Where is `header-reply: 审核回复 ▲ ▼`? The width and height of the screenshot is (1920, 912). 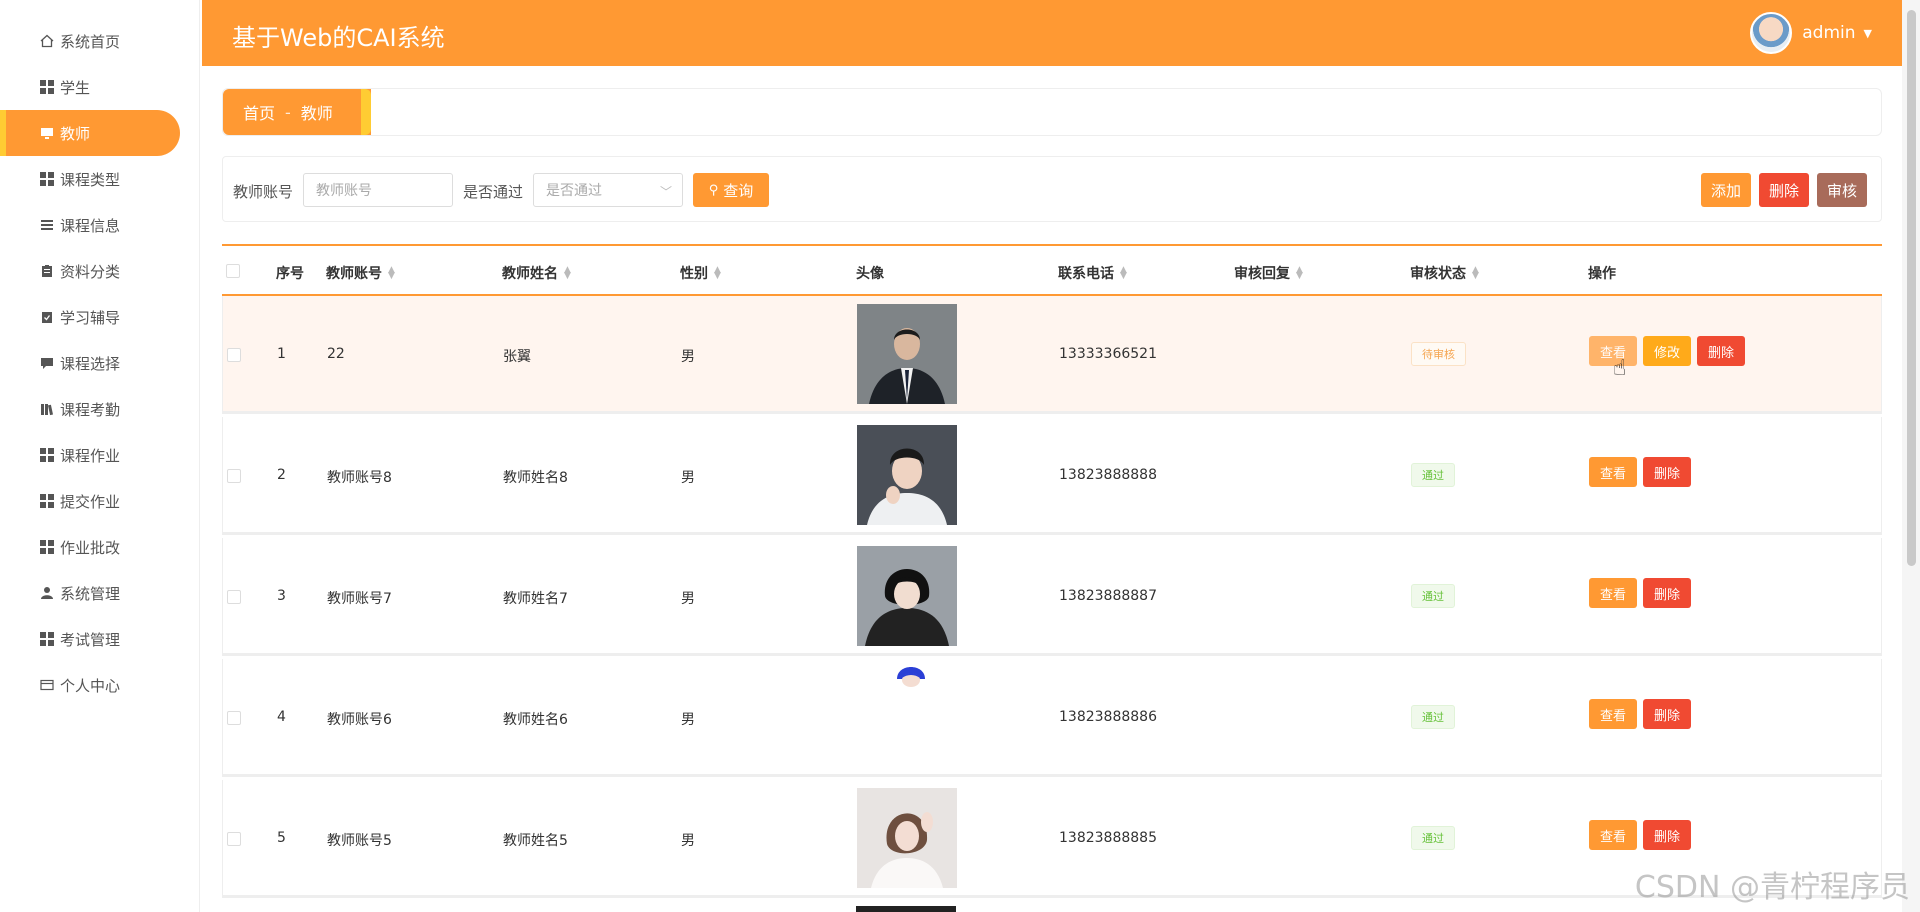 header-reply: 审核回复 ▲ ▼ is located at coordinates (1268, 273).